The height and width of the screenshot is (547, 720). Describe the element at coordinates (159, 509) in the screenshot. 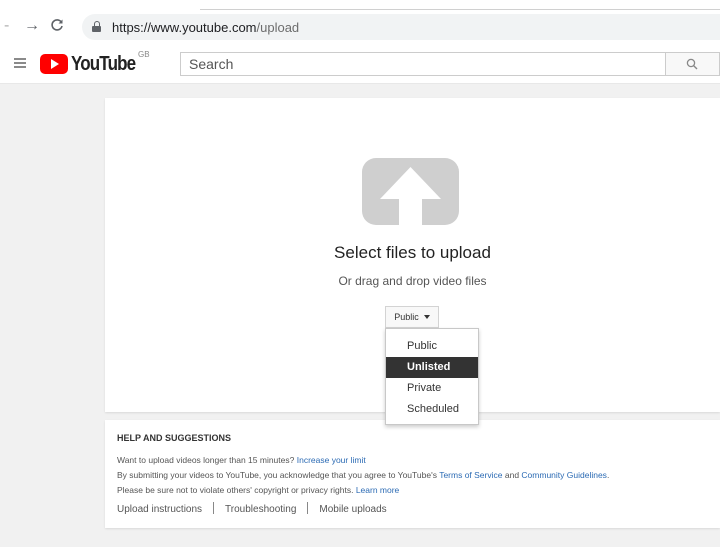

I see `upload-instructions-link: Upload instructions` at that location.